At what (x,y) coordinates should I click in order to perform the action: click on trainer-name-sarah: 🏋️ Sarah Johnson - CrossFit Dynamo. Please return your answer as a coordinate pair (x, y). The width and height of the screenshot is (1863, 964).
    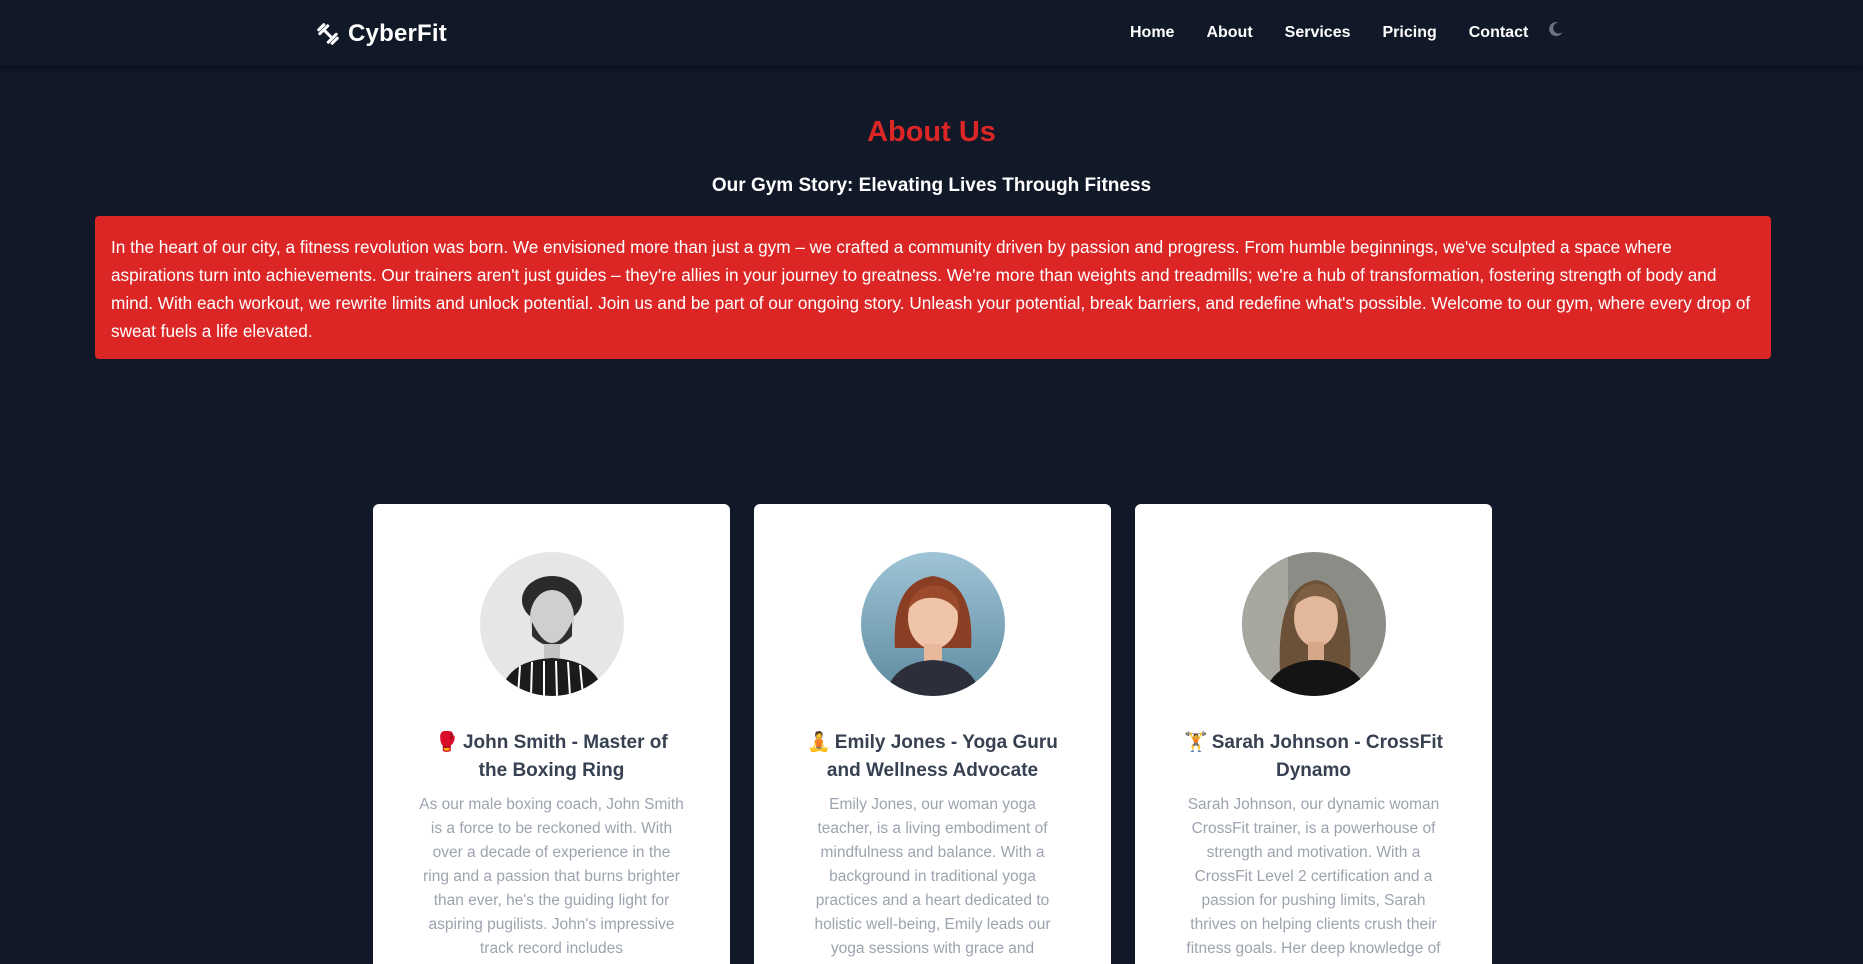
    Looking at the image, I should click on (1313, 757).